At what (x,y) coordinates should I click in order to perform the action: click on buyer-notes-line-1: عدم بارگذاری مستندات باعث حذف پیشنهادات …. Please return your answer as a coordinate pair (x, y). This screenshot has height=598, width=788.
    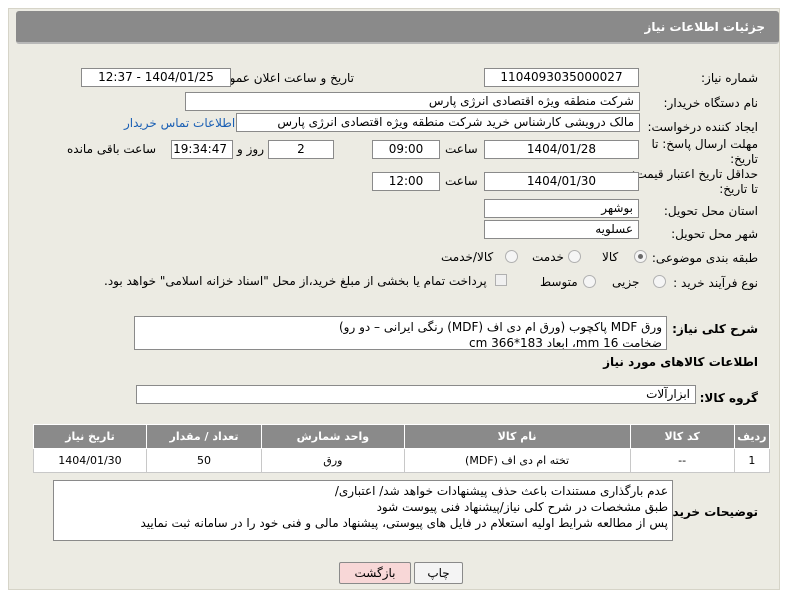
    Looking at the image, I should click on (501, 491).